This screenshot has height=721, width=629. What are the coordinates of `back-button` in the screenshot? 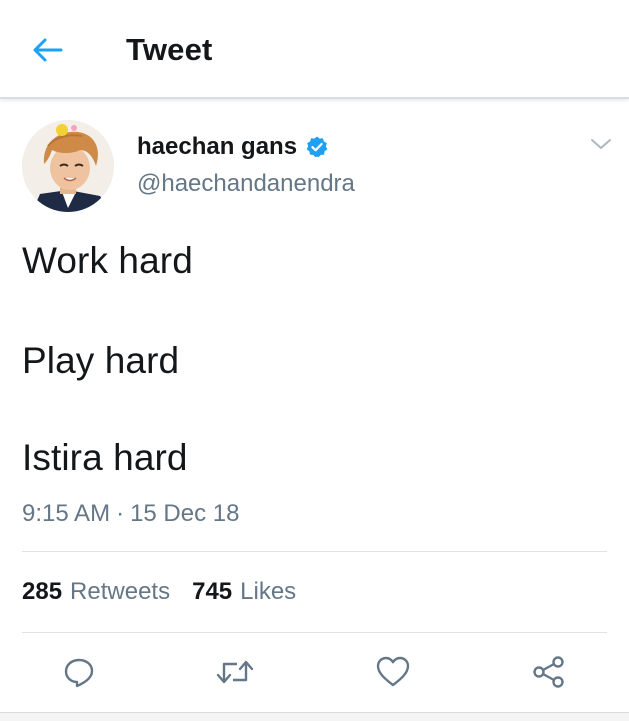 It's located at (48, 50).